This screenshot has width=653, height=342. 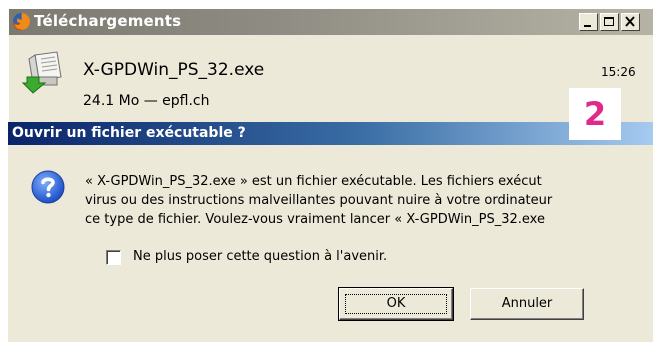 I want to click on maximize-button, so click(x=609, y=22).